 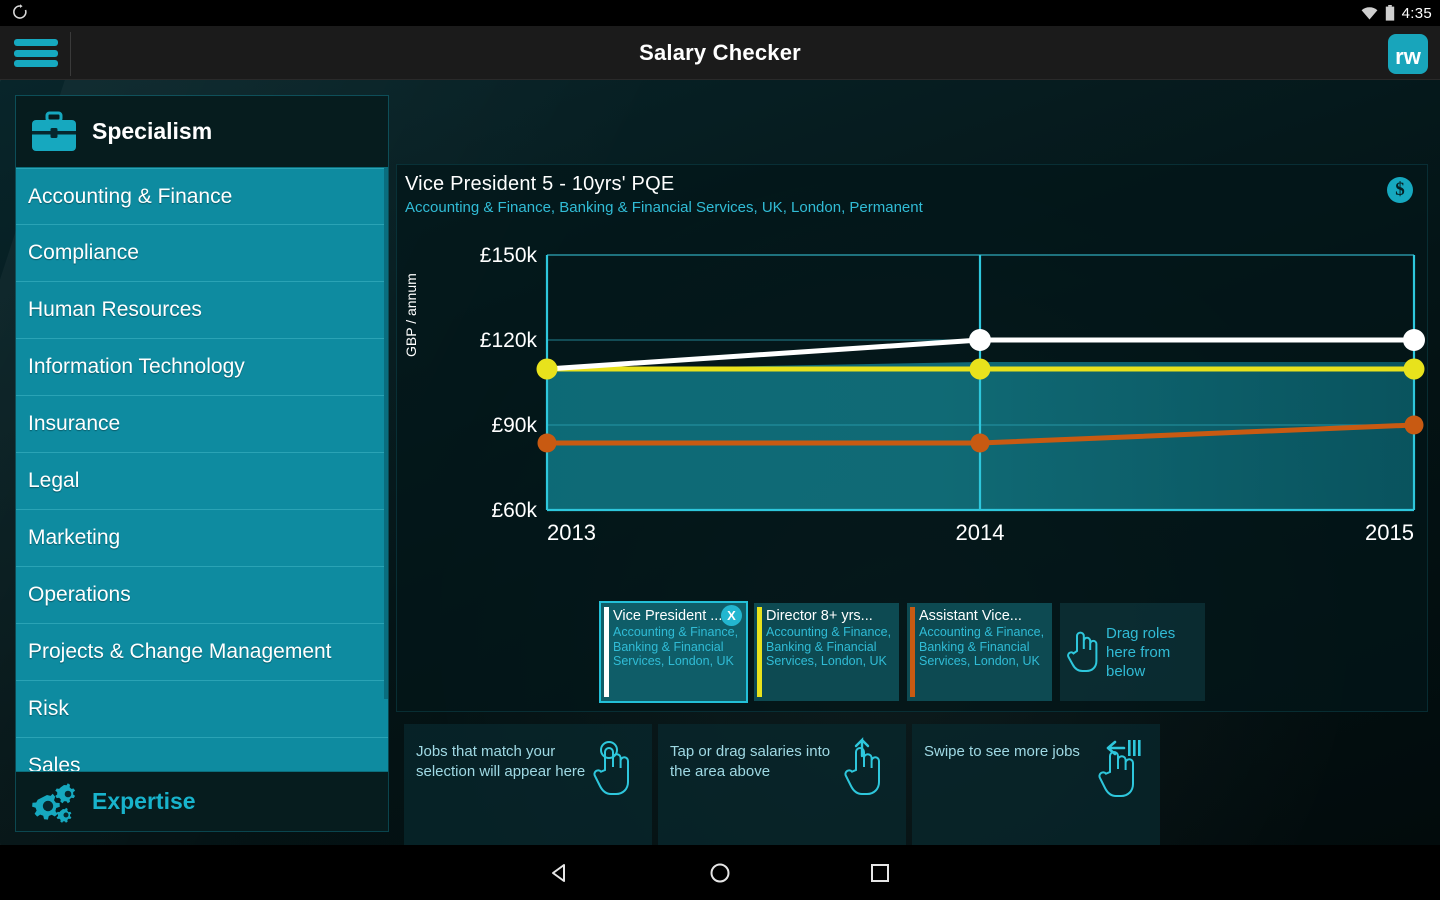 I want to click on sidebar-footer-expertise: Expertise, so click(x=202, y=801).